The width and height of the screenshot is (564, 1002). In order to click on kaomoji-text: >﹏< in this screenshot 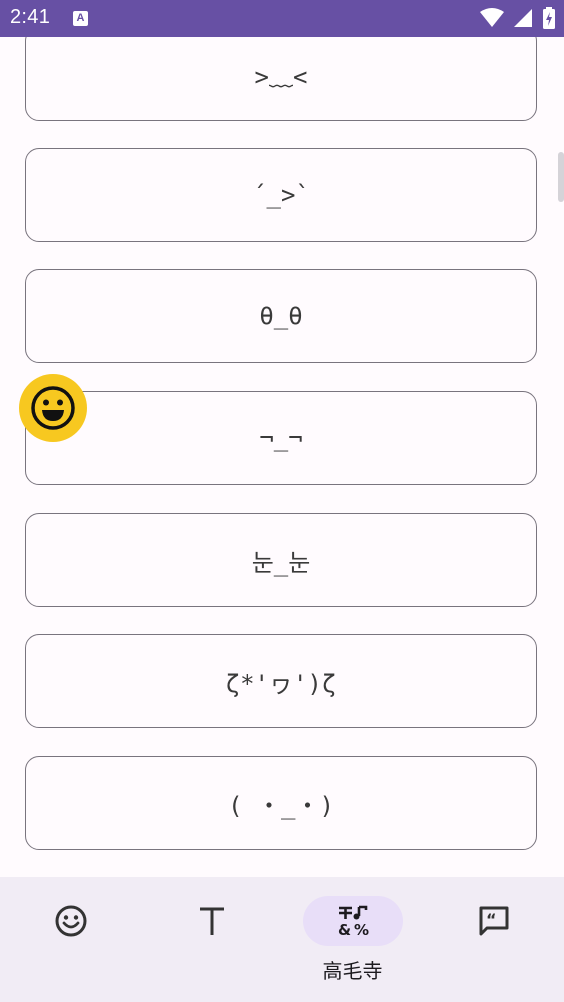, I will do `click(281, 76)`.